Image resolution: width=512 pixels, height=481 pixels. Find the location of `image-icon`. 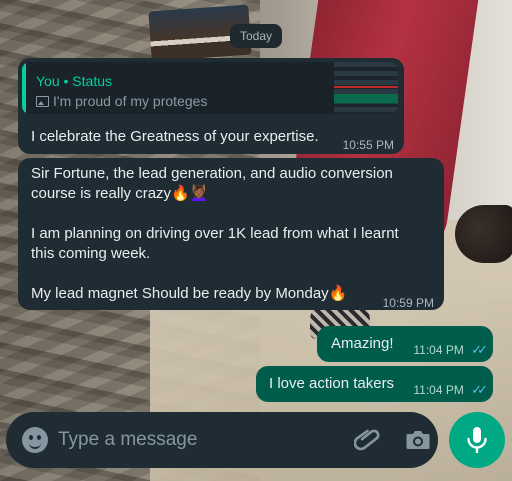

image-icon is located at coordinates (42, 101).